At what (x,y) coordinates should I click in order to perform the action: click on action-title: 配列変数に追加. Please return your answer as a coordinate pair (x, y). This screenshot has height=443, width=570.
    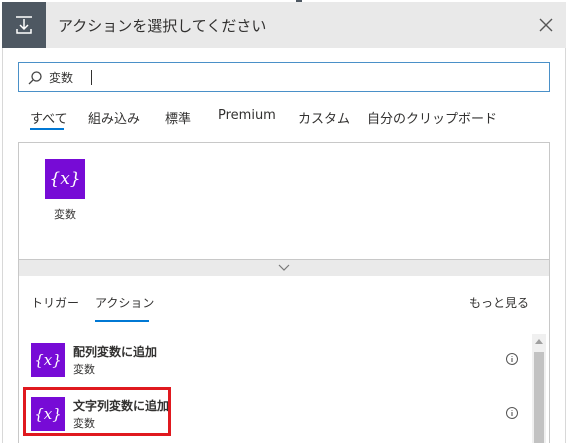
    Looking at the image, I should click on (115, 352).